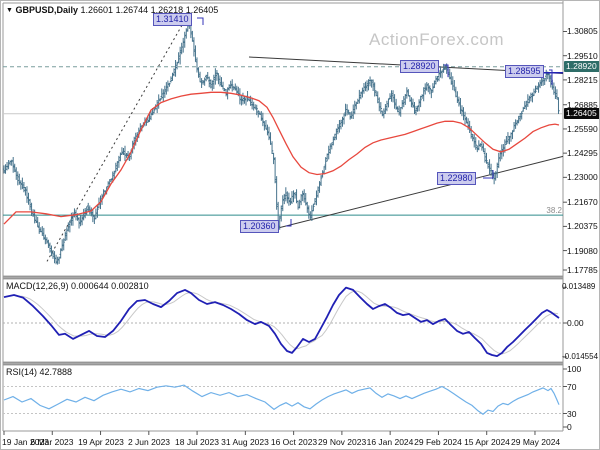 The width and height of the screenshot is (600, 450). What do you see at coordinates (283, 398) in the screenshot?
I see `rsi-panel-area` at bounding box center [283, 398].